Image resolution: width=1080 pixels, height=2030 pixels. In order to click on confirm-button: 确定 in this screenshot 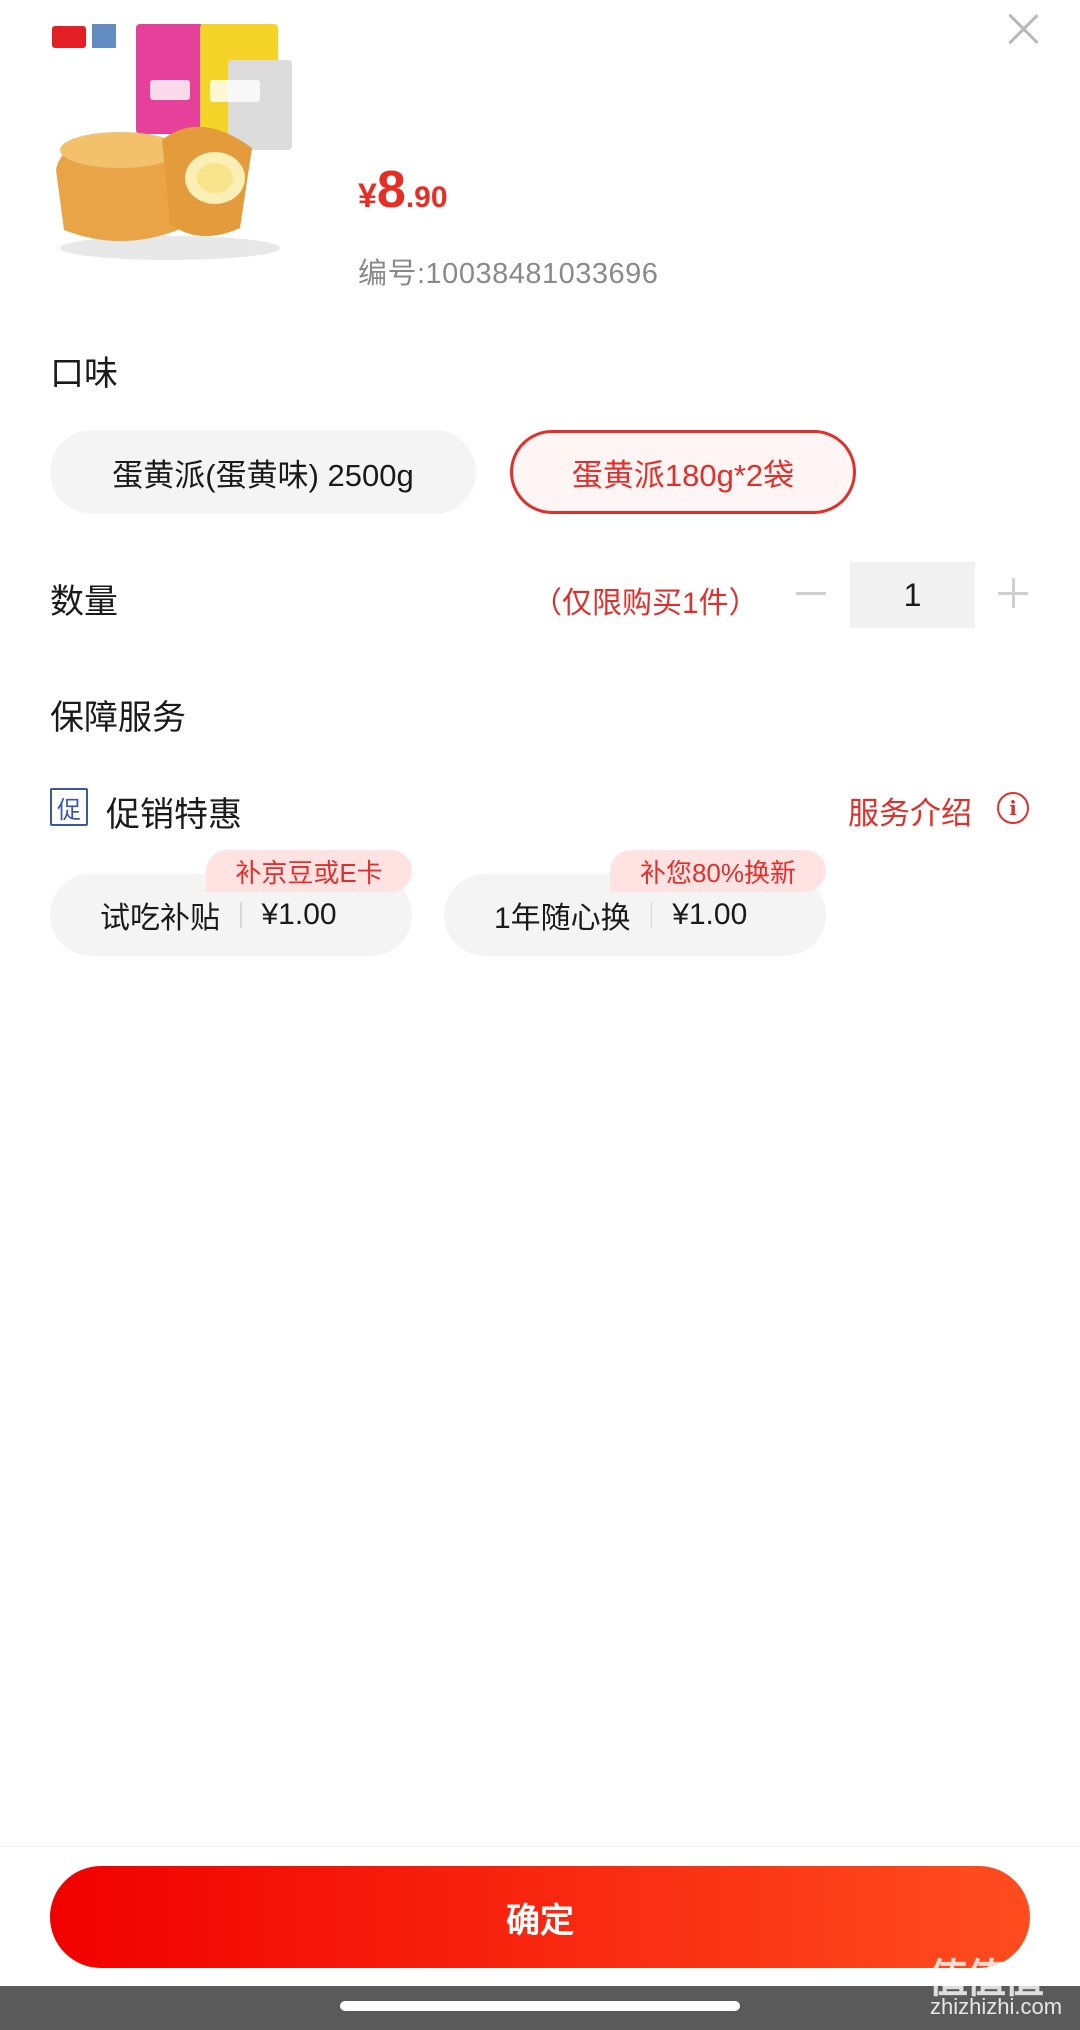, I will do `click(540, 1917)`.